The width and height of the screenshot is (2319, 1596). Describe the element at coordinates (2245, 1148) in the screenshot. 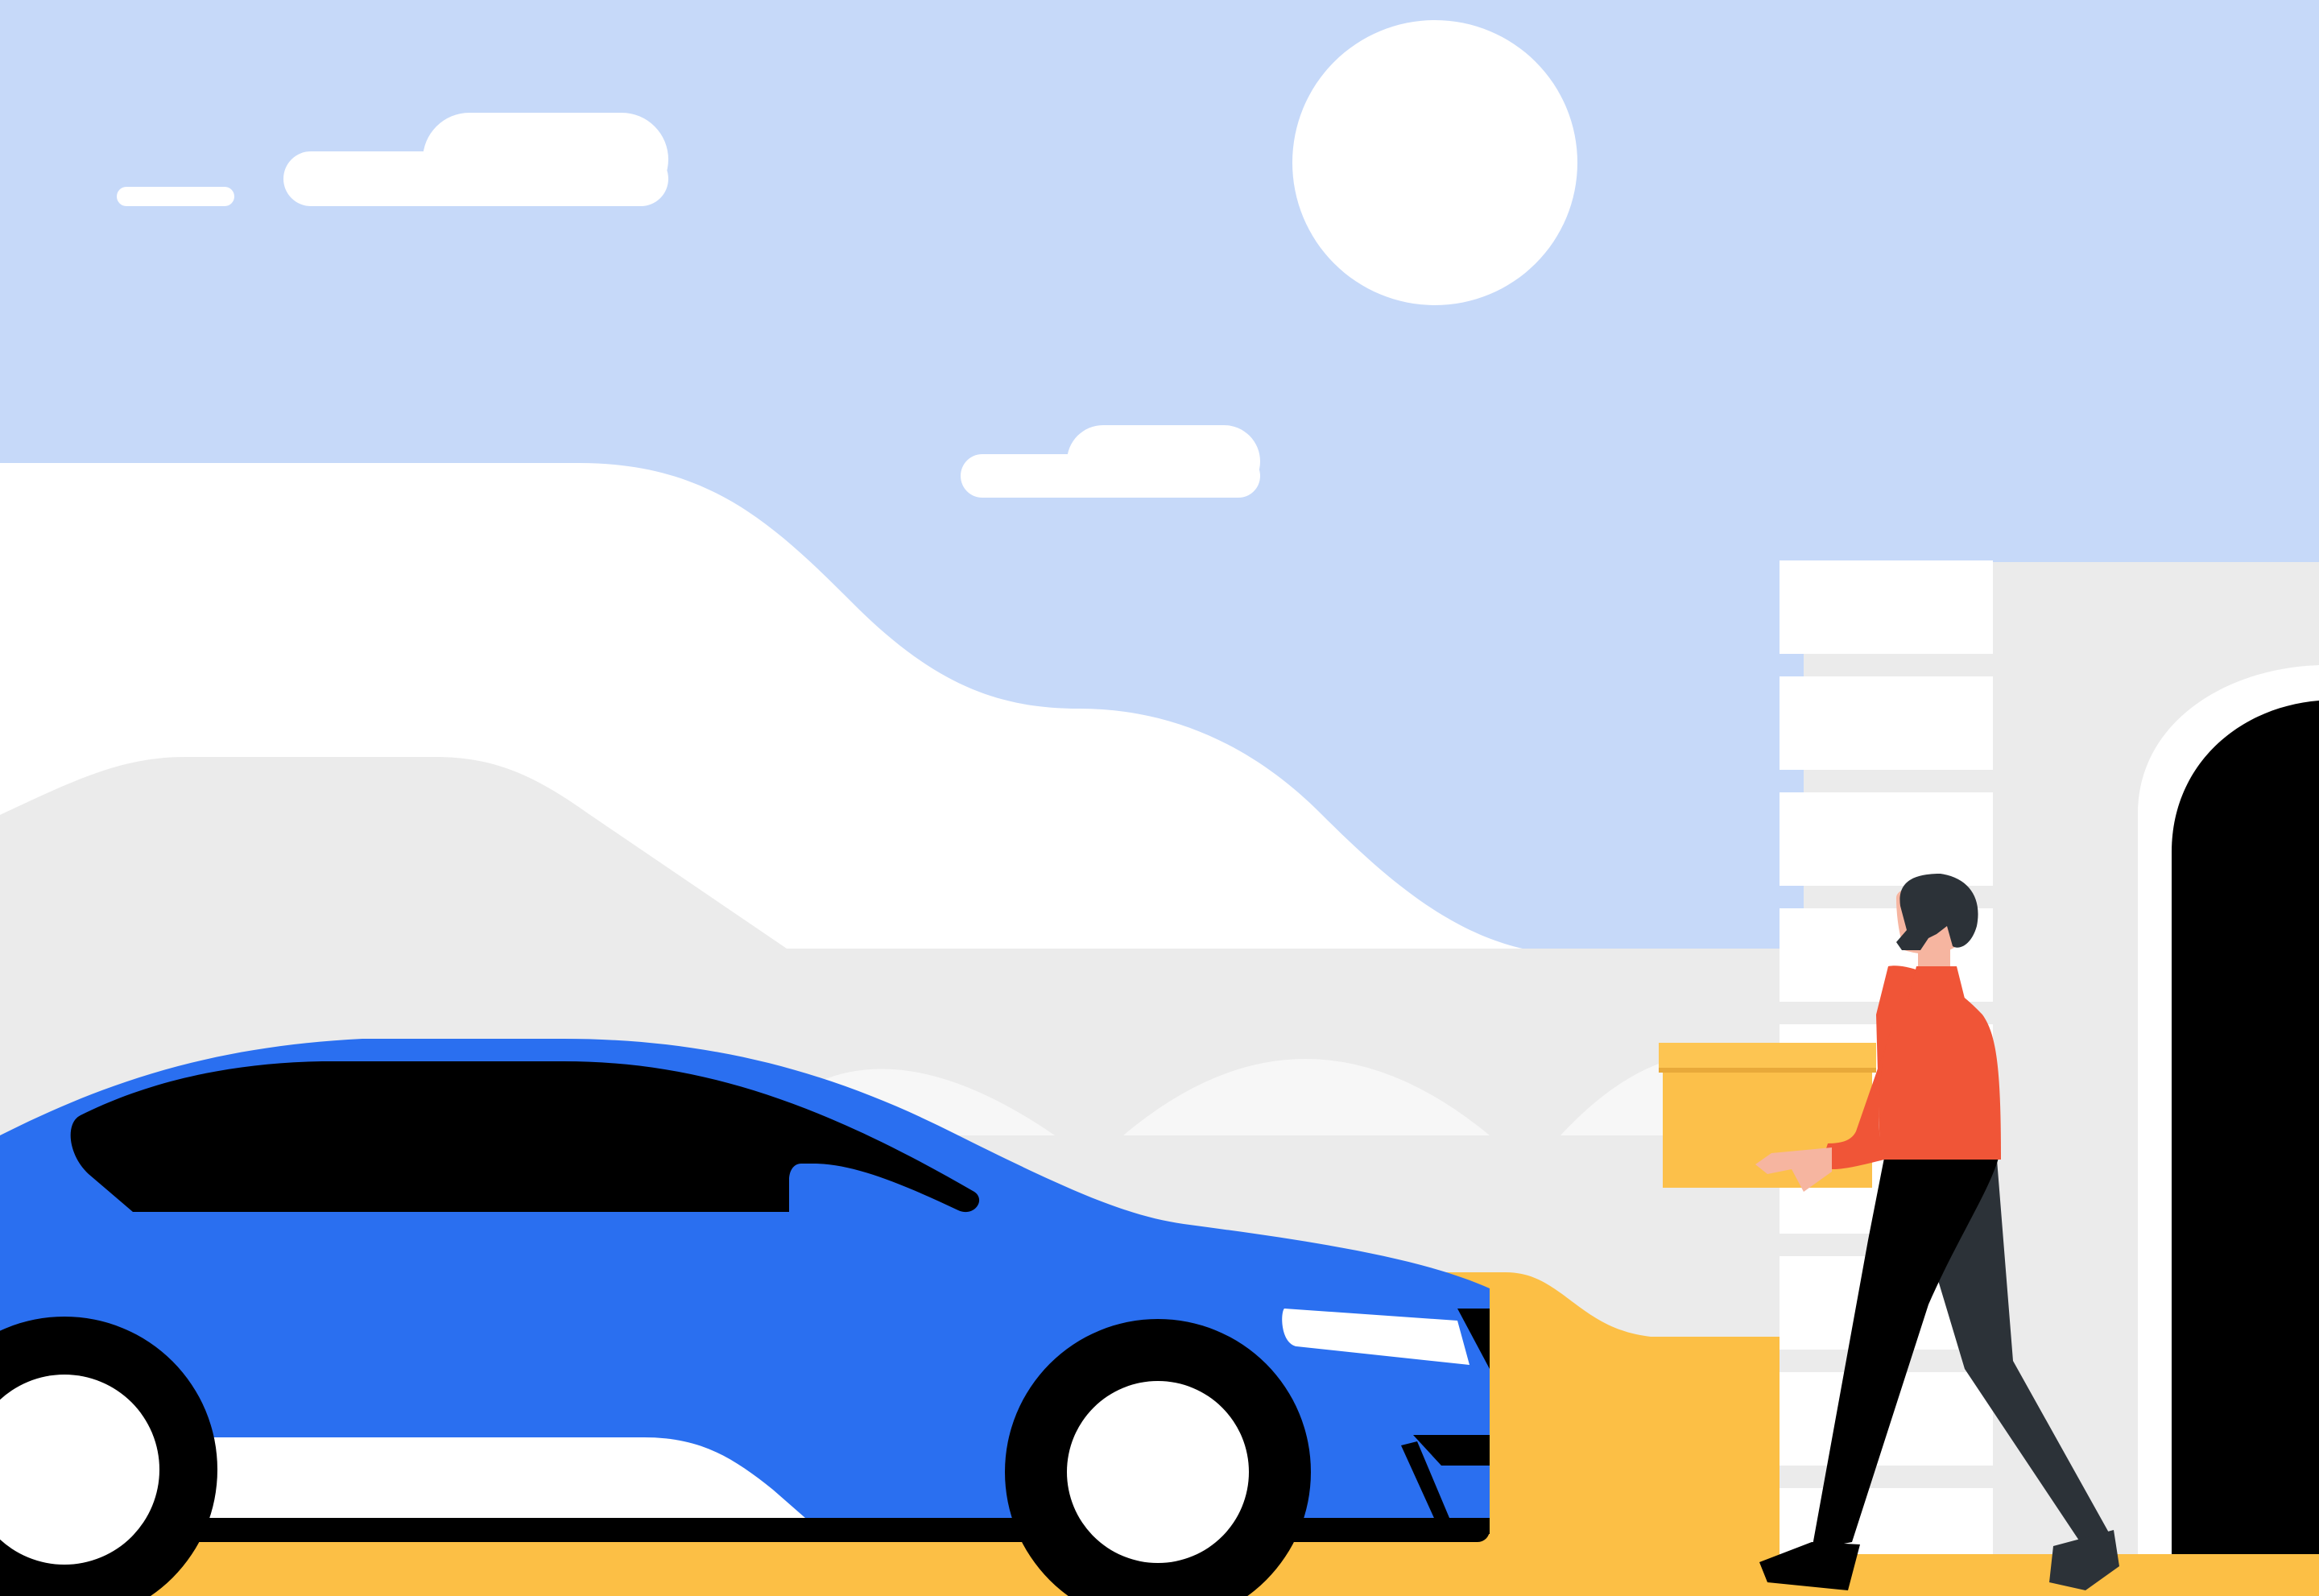

I see `arched-doorway` at that location.